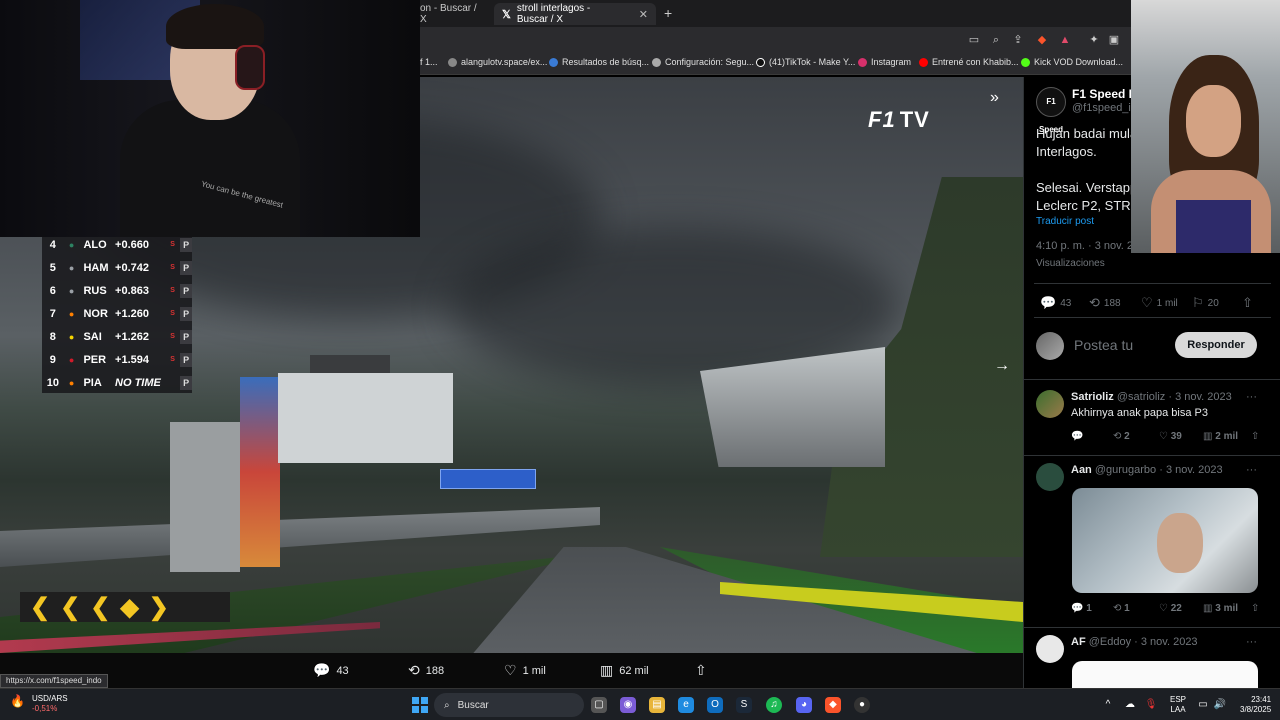 The height and width of the screenshot is (720, 1280). Describe the element at coordinates (575, 14) in the screenshot. I see `tab-stroll-interlagos: 𝕏 stroll interlagos - Buscar / X ✕` at that location.